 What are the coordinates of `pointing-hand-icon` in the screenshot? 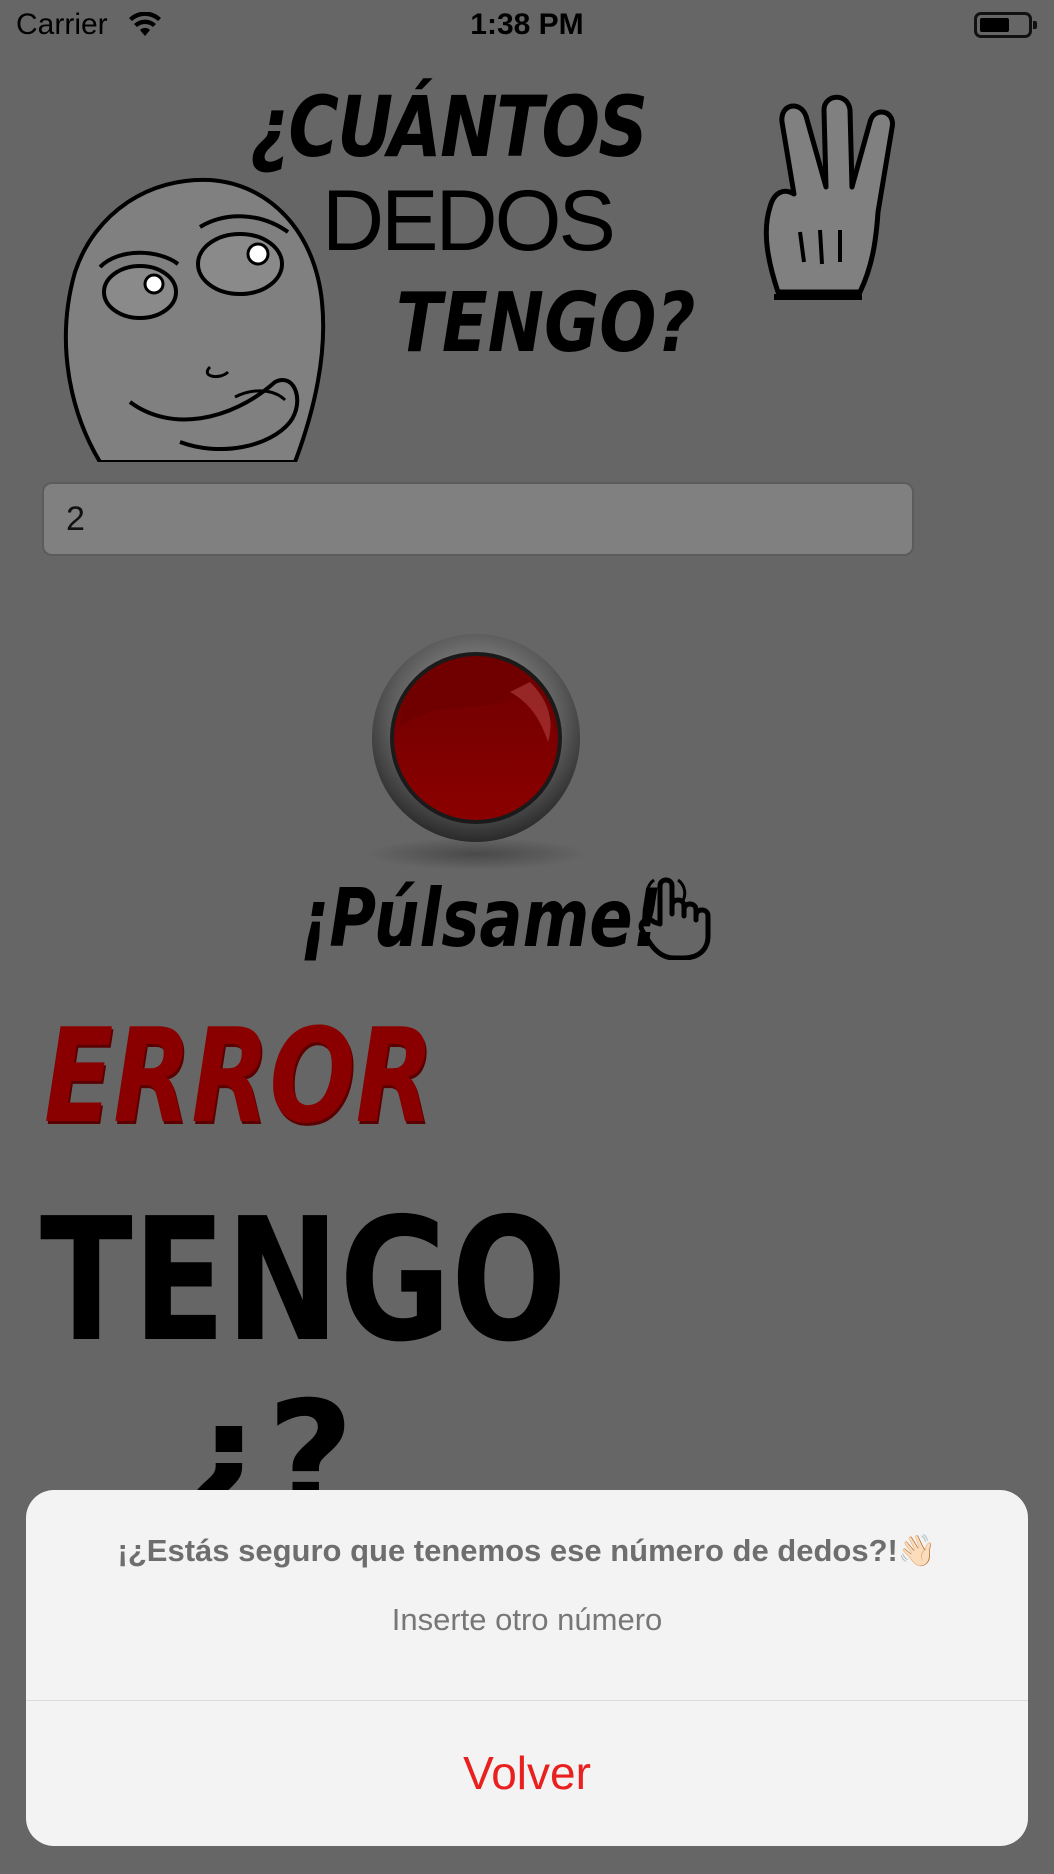 It's located at (674, 918).